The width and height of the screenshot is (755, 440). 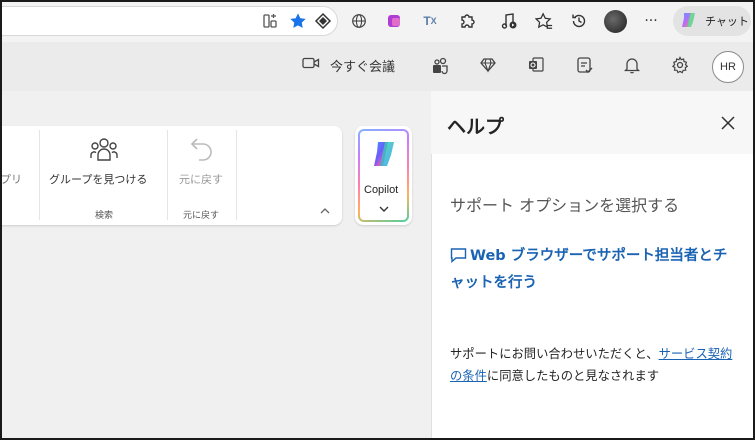 What do you see at coordinates (509, 21) in the screenshot?
I see `media-icon` at bounding box center [509, 21].